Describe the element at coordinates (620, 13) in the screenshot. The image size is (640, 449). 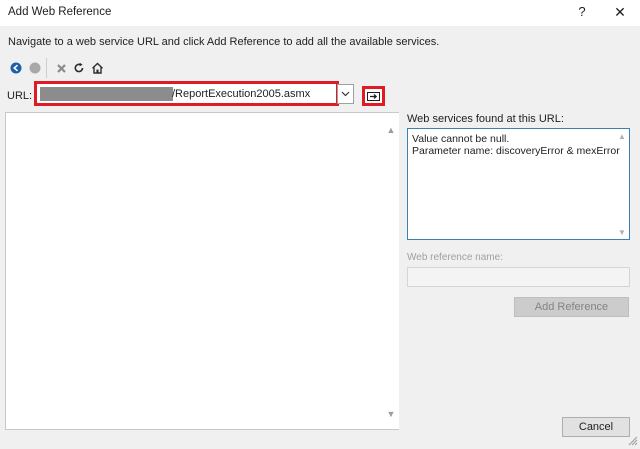
I see `close-button: ✕` at that location.